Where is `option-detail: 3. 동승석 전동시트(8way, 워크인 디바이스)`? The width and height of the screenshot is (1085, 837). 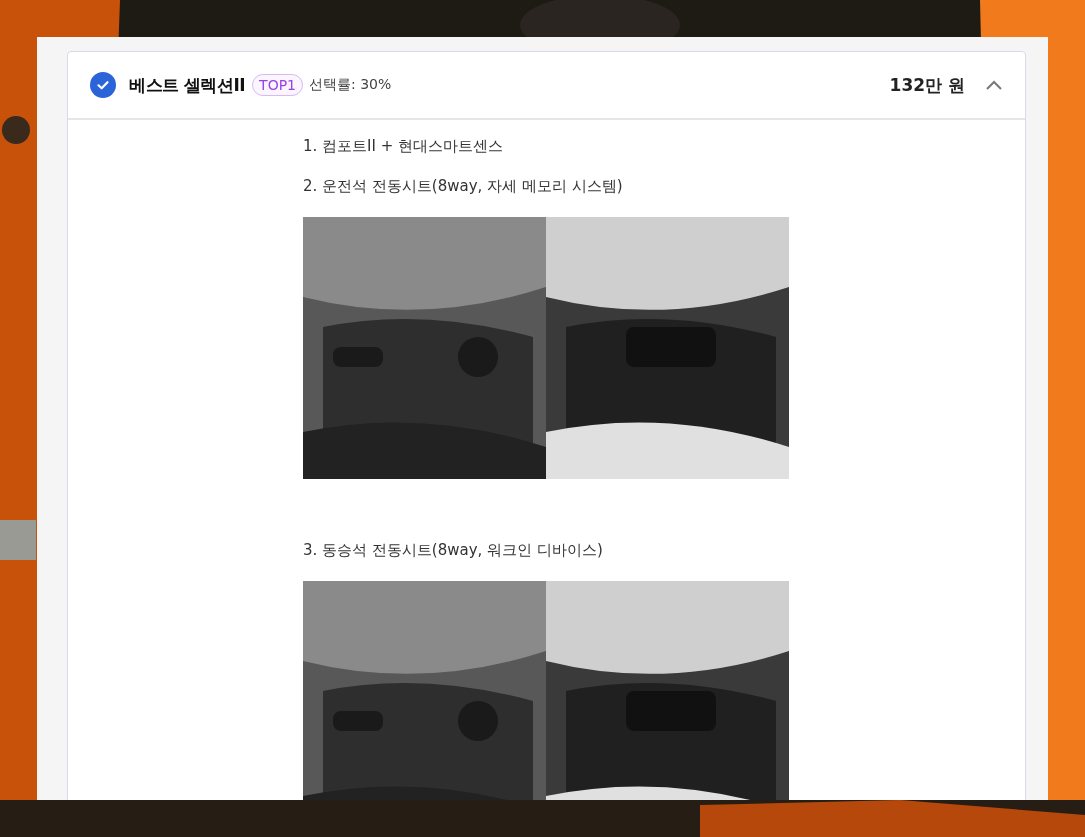
option-detail: 3. 동승석 전동시트(8way, 워크인 디바이스) is located at coordinates (453, 550).